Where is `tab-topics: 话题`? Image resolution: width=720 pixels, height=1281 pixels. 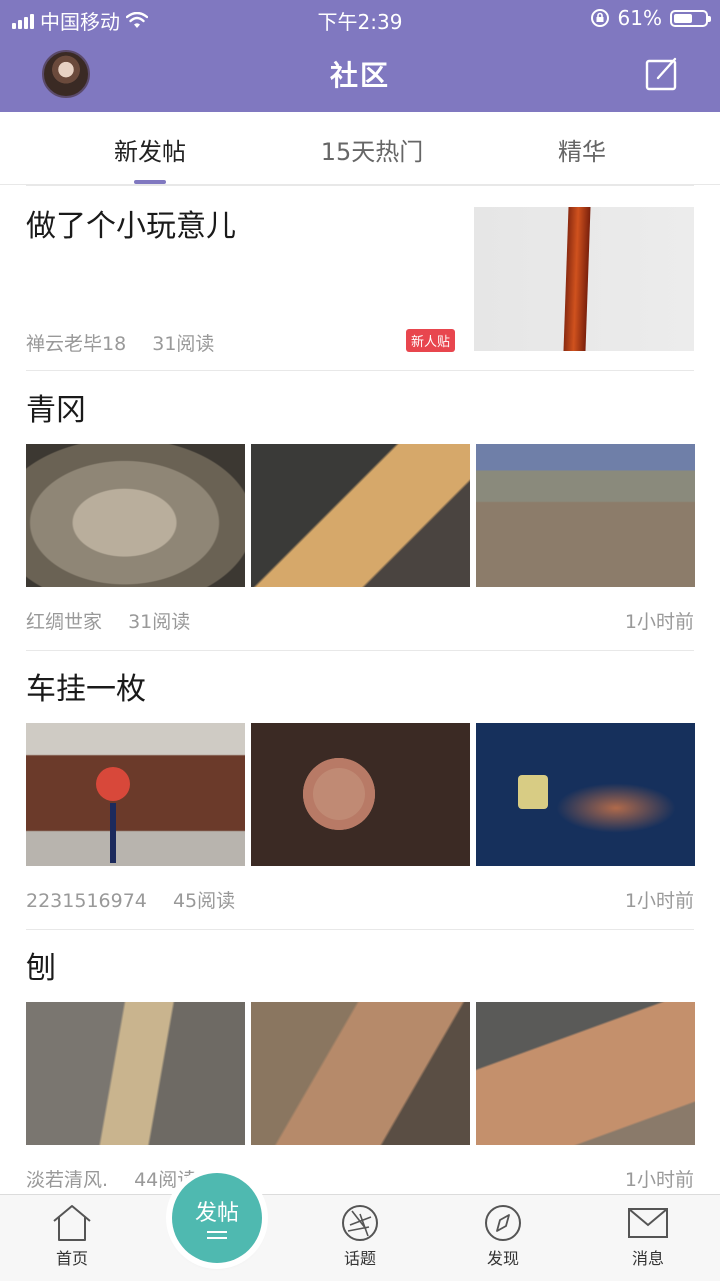
tab-topics: 话题 is located at coordinates (360, 1236).